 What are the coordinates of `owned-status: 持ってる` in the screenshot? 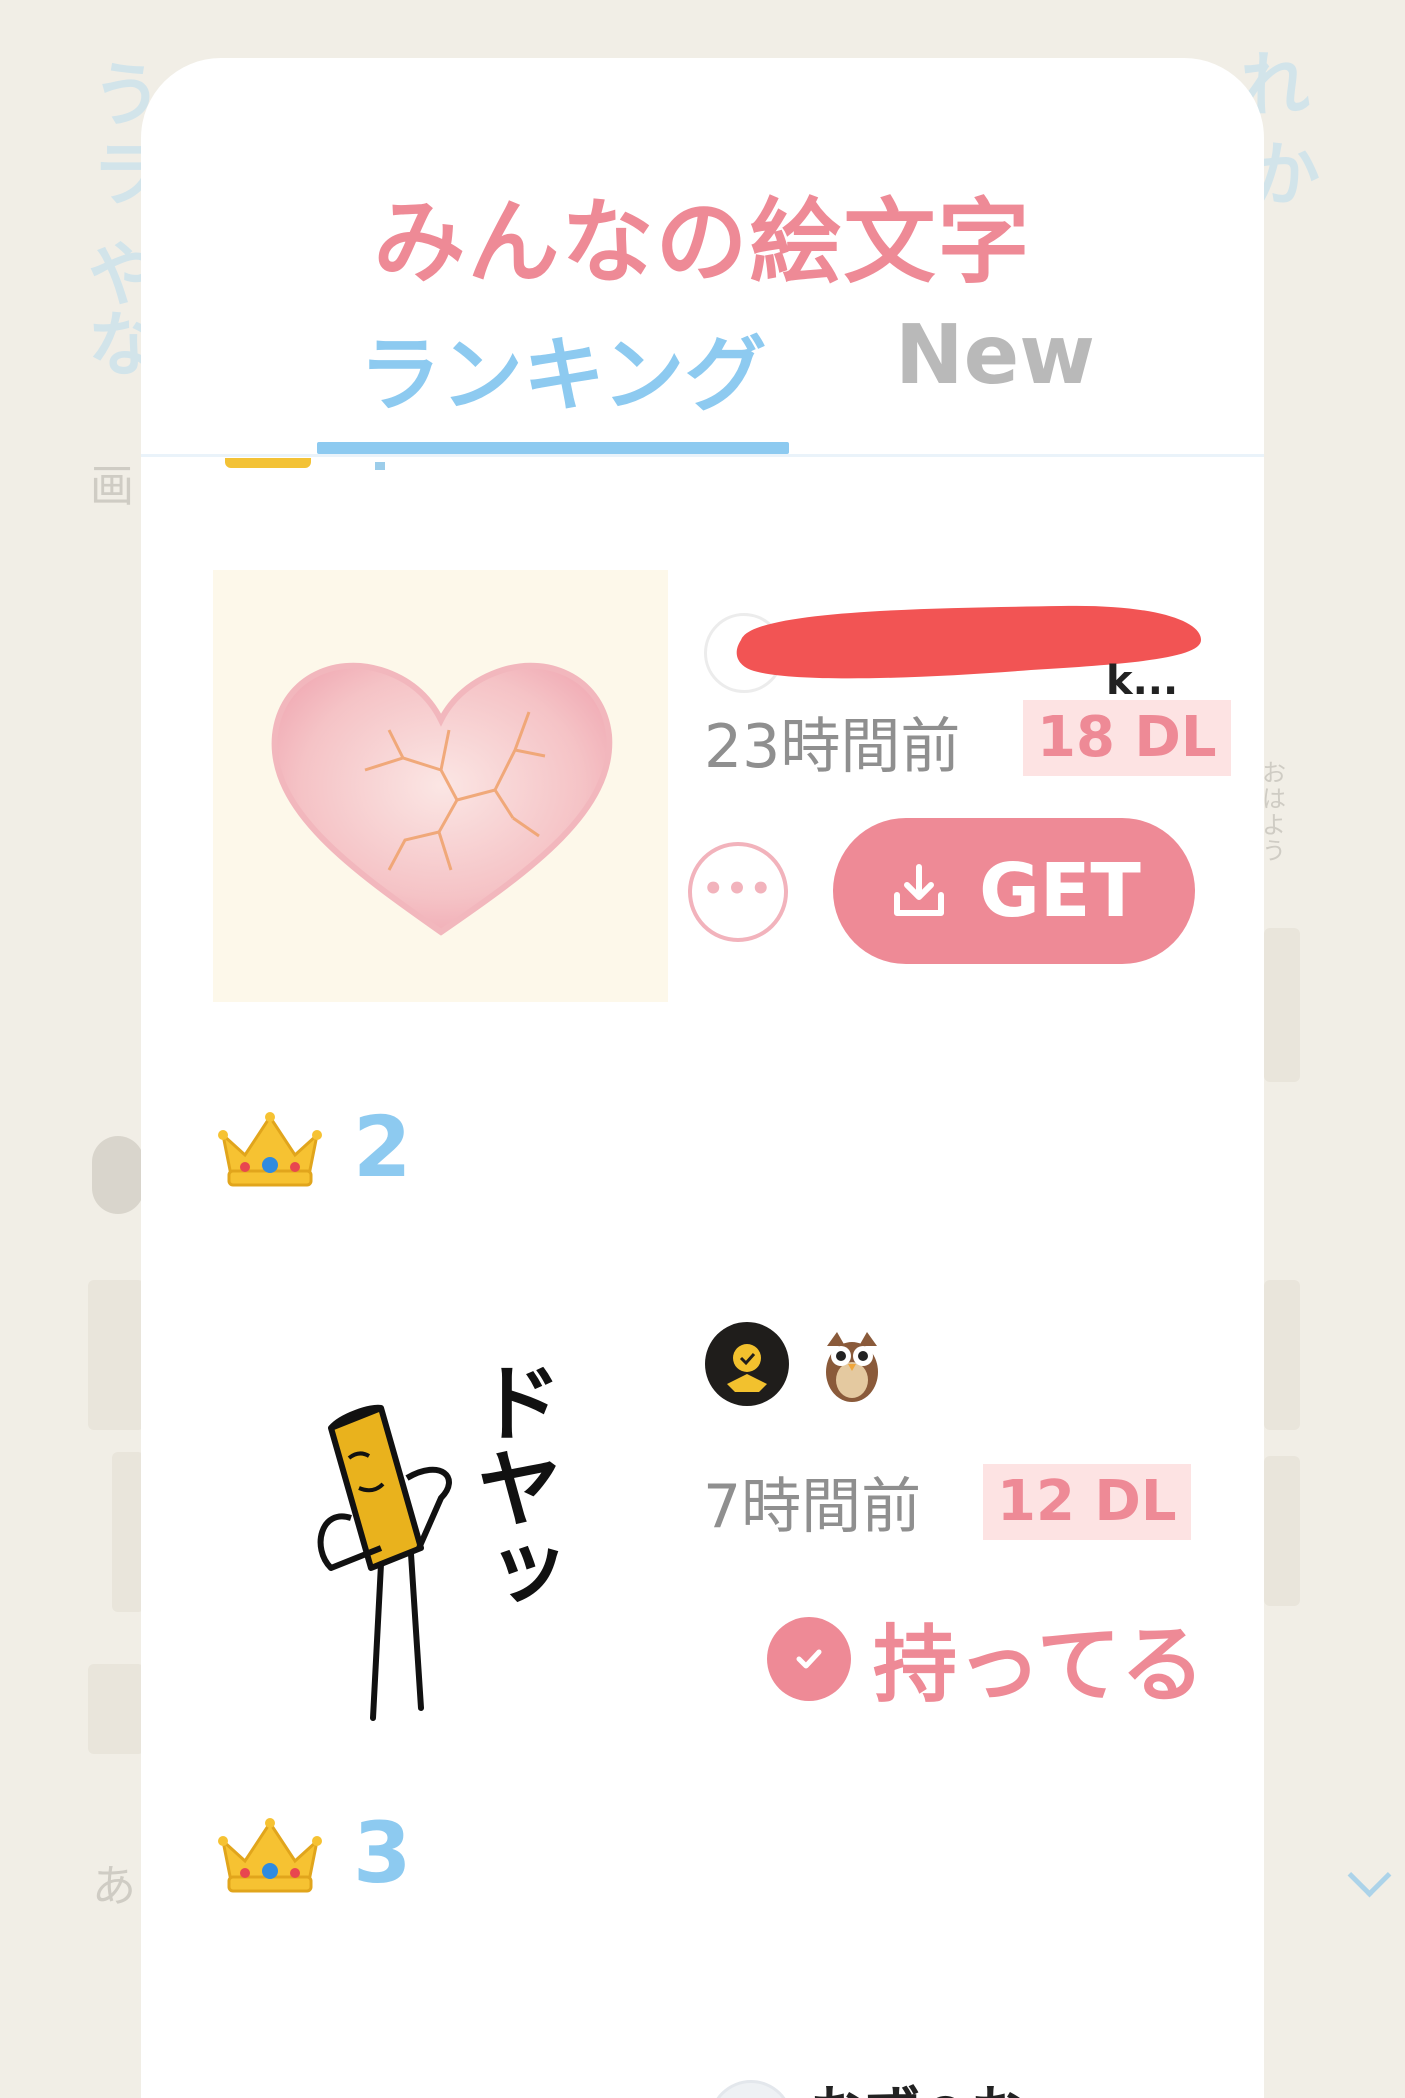 It's located at (986, 1658).